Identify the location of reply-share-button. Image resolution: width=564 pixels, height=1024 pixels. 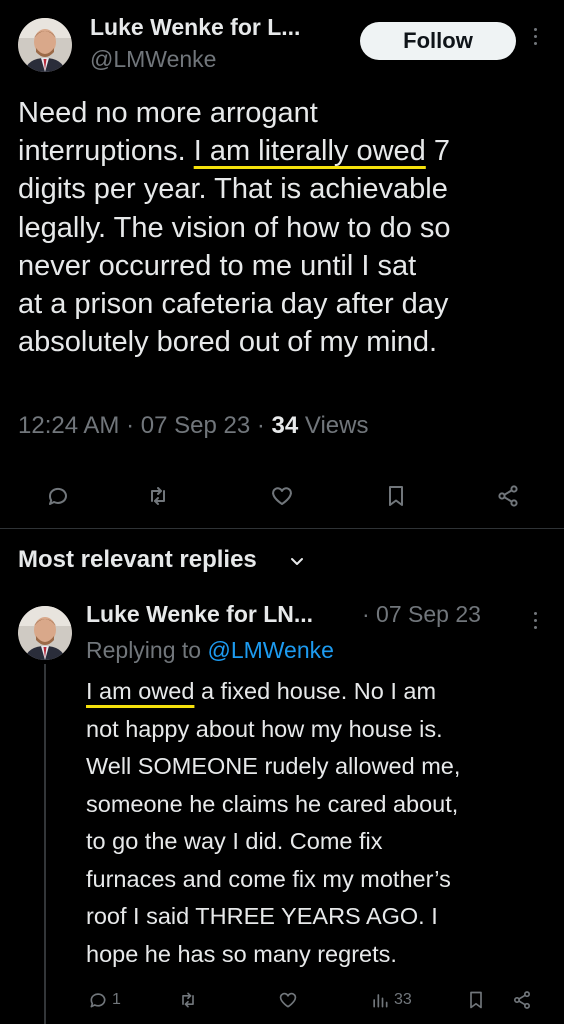
(522, 1000).